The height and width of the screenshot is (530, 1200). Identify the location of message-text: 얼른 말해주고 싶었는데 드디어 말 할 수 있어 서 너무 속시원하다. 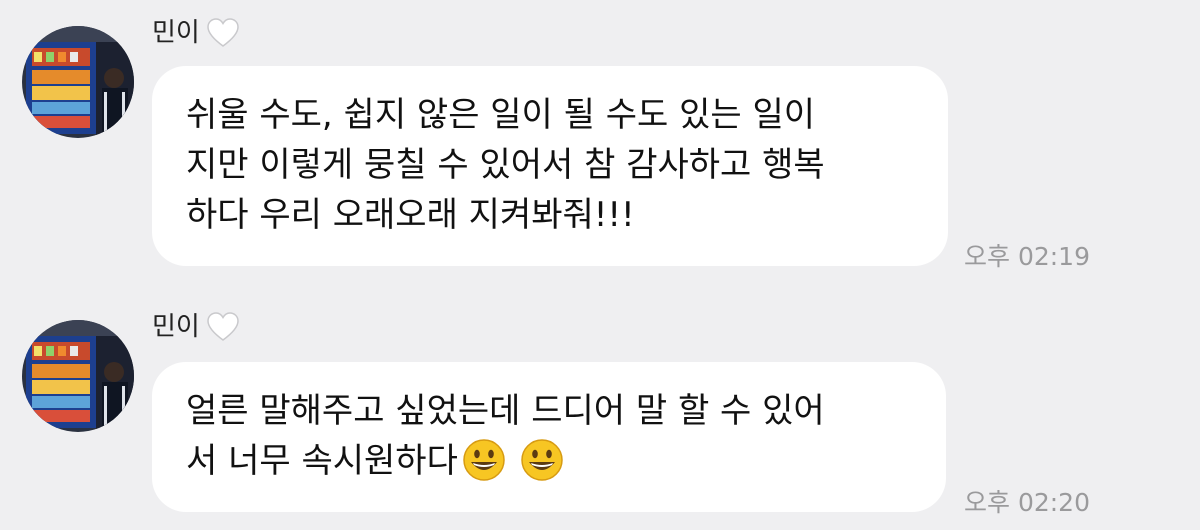
(549, 436).